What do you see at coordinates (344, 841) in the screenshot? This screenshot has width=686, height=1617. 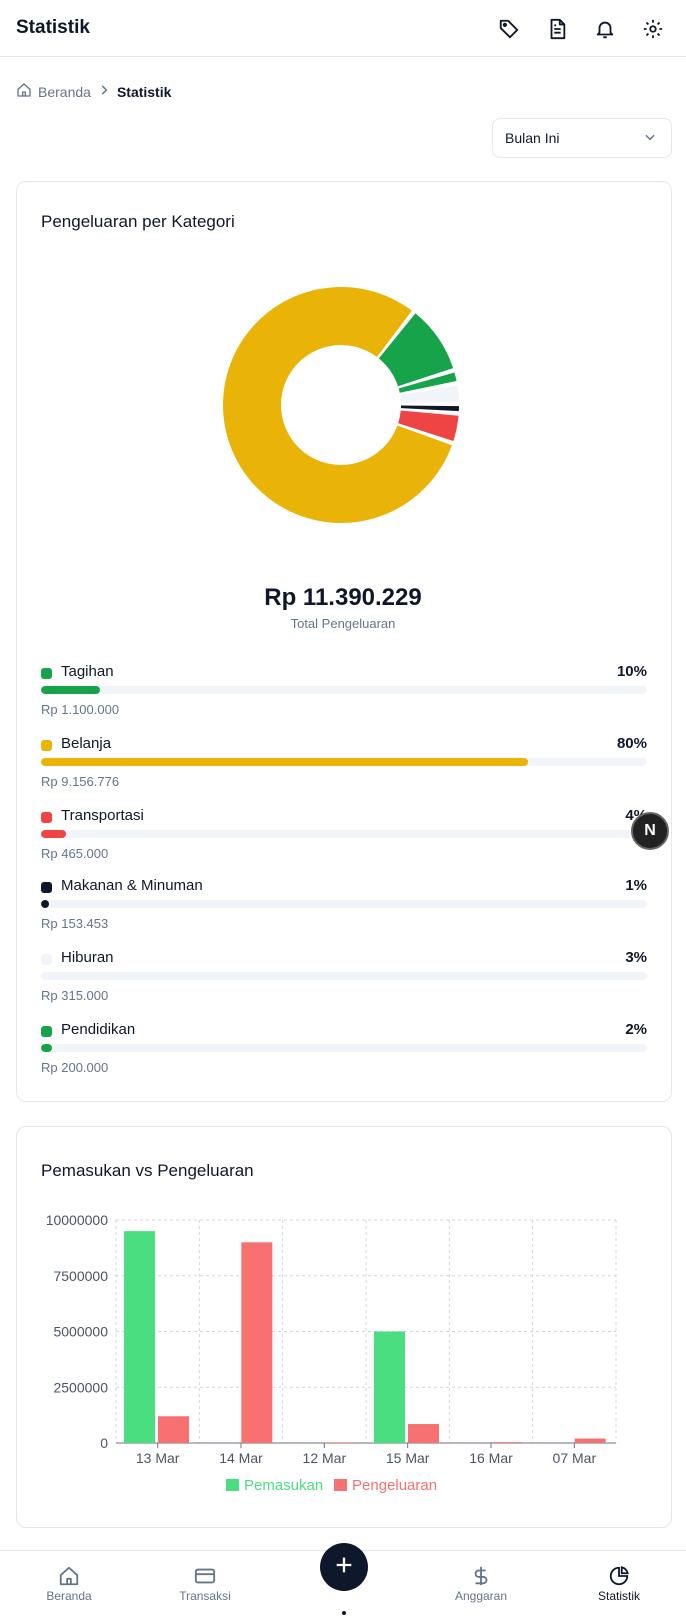 I see `category-row: Transportasi 4% Rp 465.000` at bounding box center [344, 841].